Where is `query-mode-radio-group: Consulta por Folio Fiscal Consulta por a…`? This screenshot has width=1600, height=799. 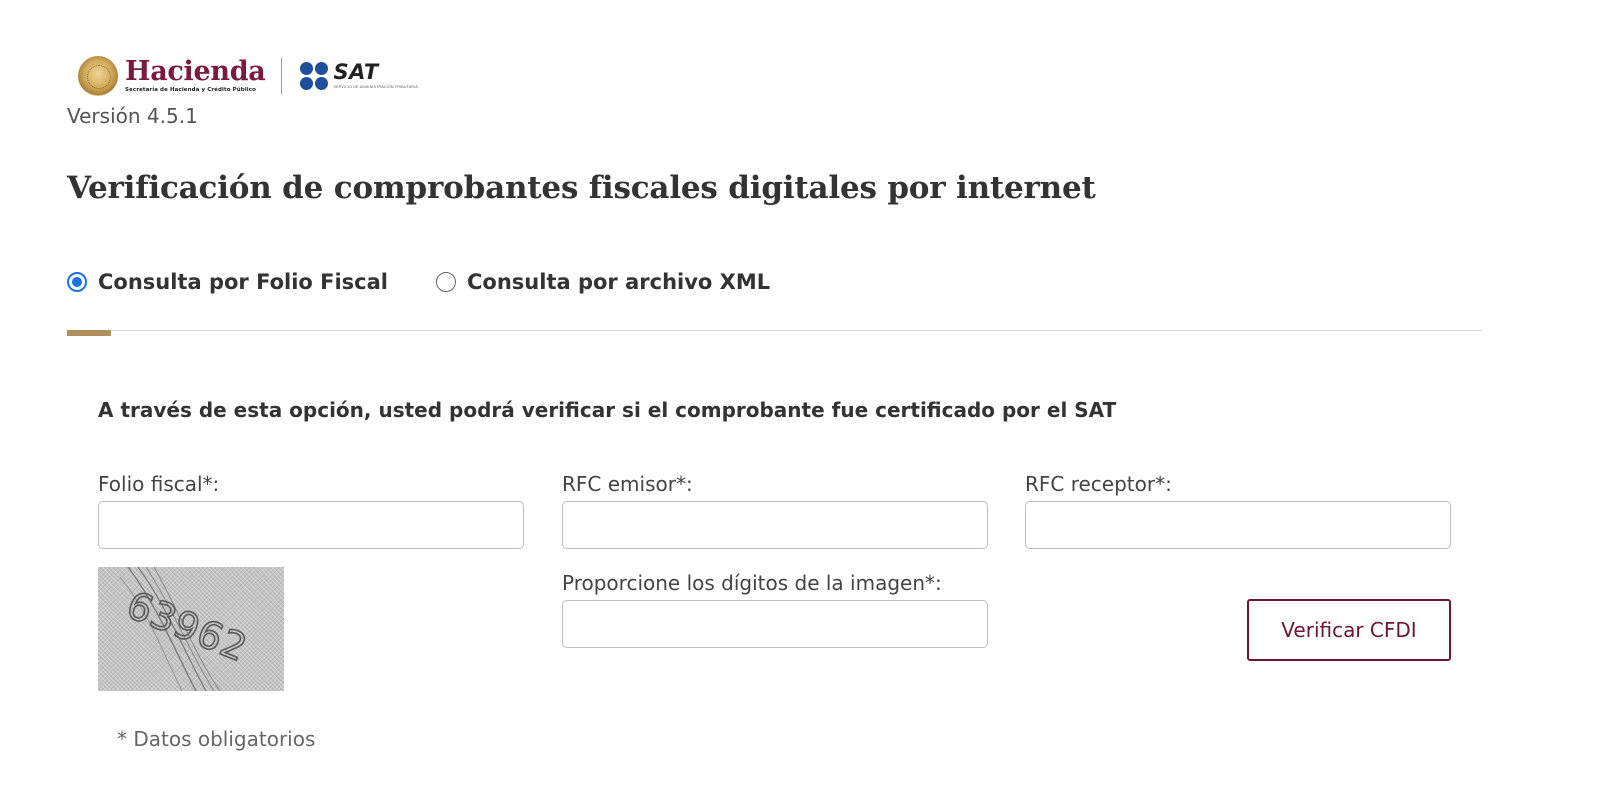
query-mode-radio-group: Consulta por Folio Fiscal Consulta por a… is located at coordinates (418, 282).